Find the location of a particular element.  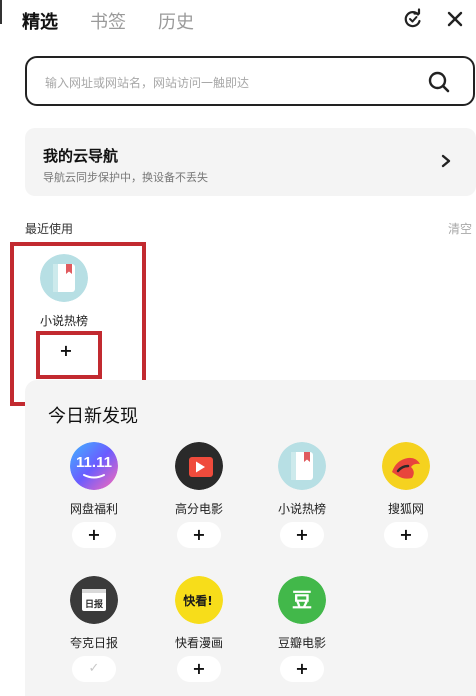

cloud-nav-title: 我的云导航 is located at coordinates (81, 156).